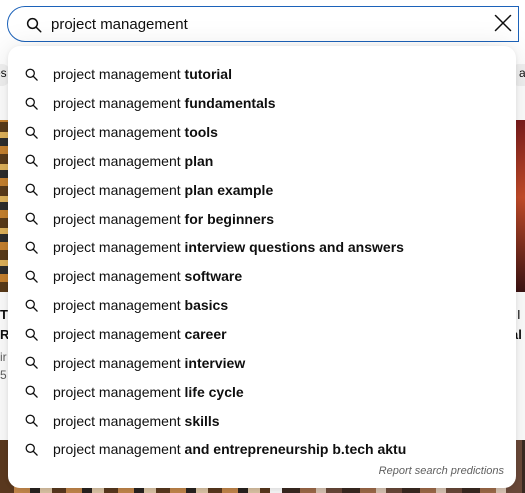  What do you see at coordinates (202, 420) in the screenshot?
I see `suggestion-completion: skills` at bounding box center [202, 420].